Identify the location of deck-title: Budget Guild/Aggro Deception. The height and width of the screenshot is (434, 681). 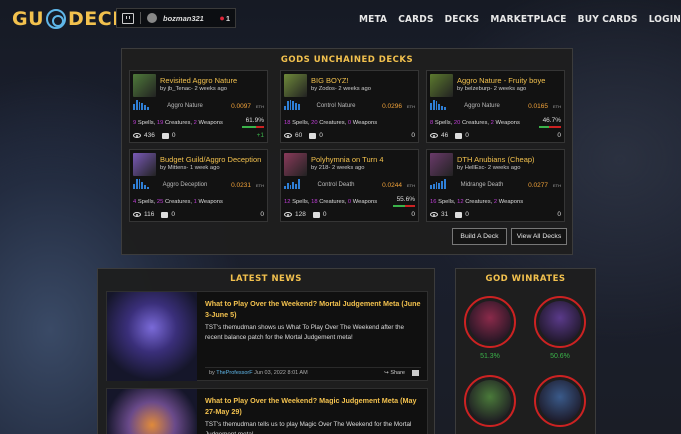
(212, 159).